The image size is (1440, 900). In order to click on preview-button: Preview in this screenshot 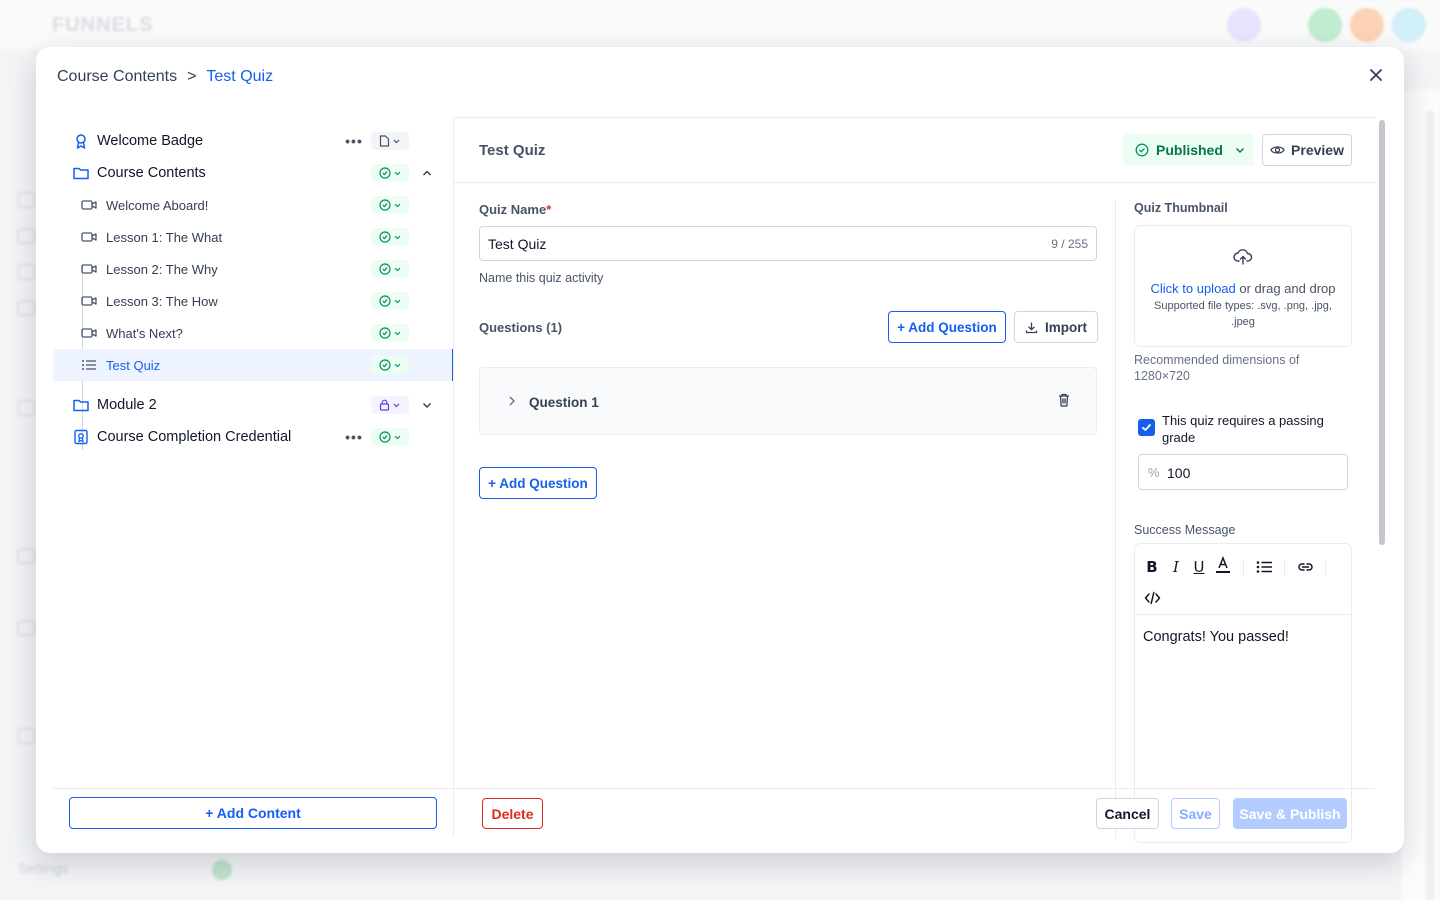, I will do `click(1307, 150)`.